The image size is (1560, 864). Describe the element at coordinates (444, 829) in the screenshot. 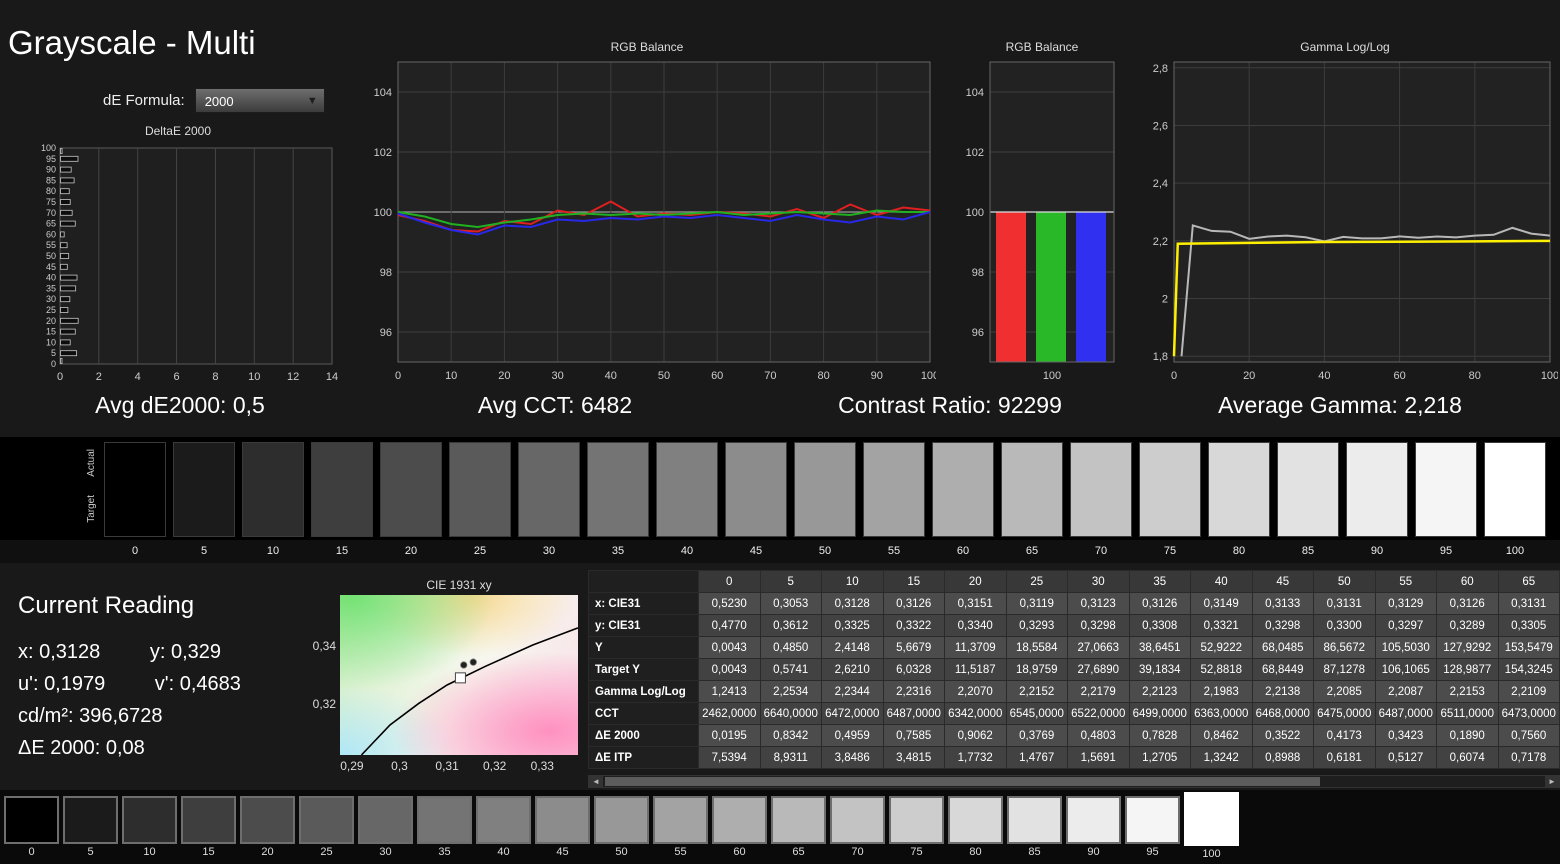

I see `pattern-patch: 35` at that location.